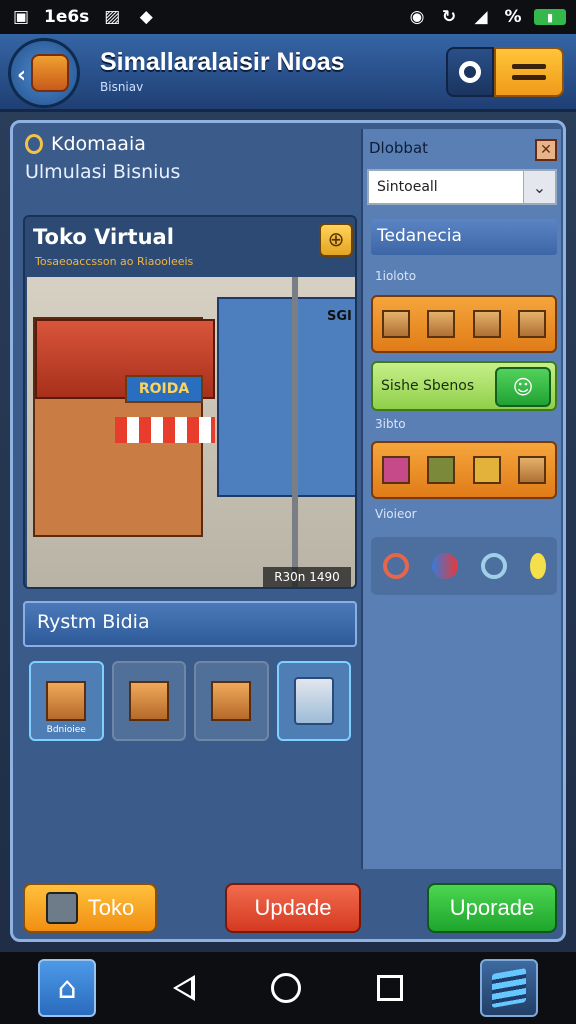  Describe the element at coordinates (111, 907) in the screenshot. I see `toko-button-label: Toko` at that location.